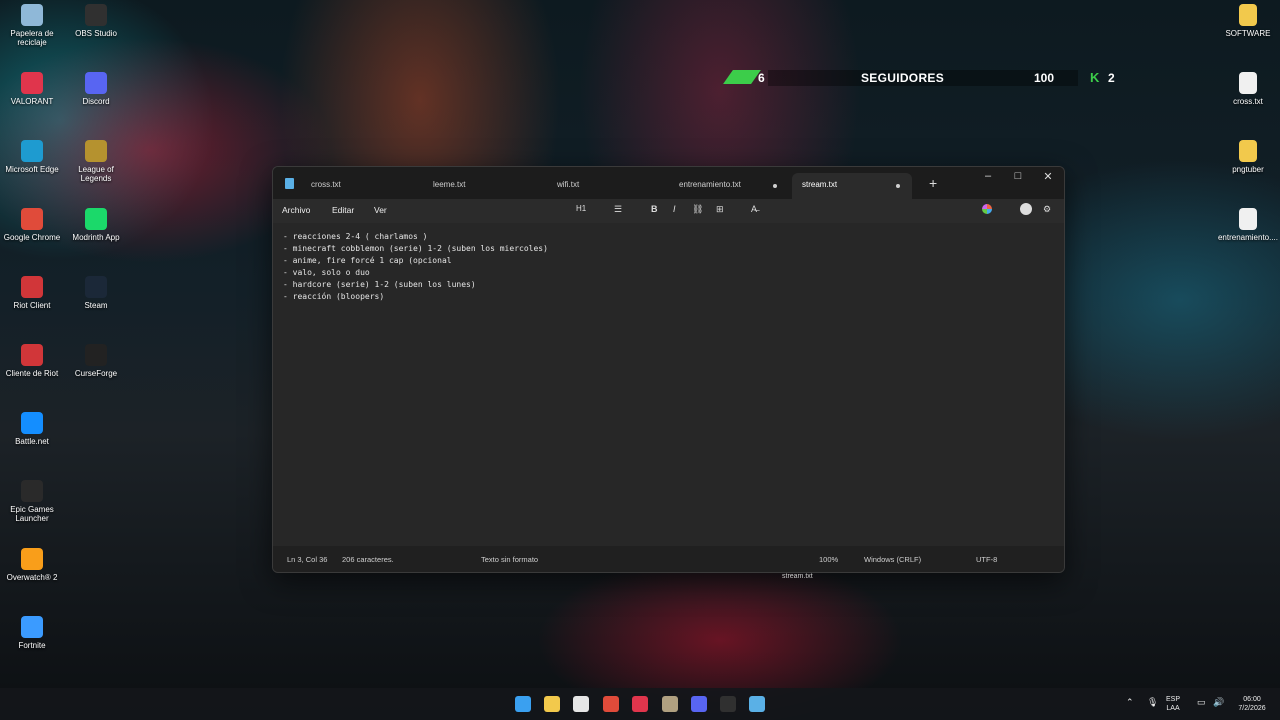 Image resolution: width=1280 pixels, height=720 pixels. What do you see at coordinates (483, 186) in the screenshot?
I see `tab-leeme: leeme.txt` at bounding box center [483, 186].